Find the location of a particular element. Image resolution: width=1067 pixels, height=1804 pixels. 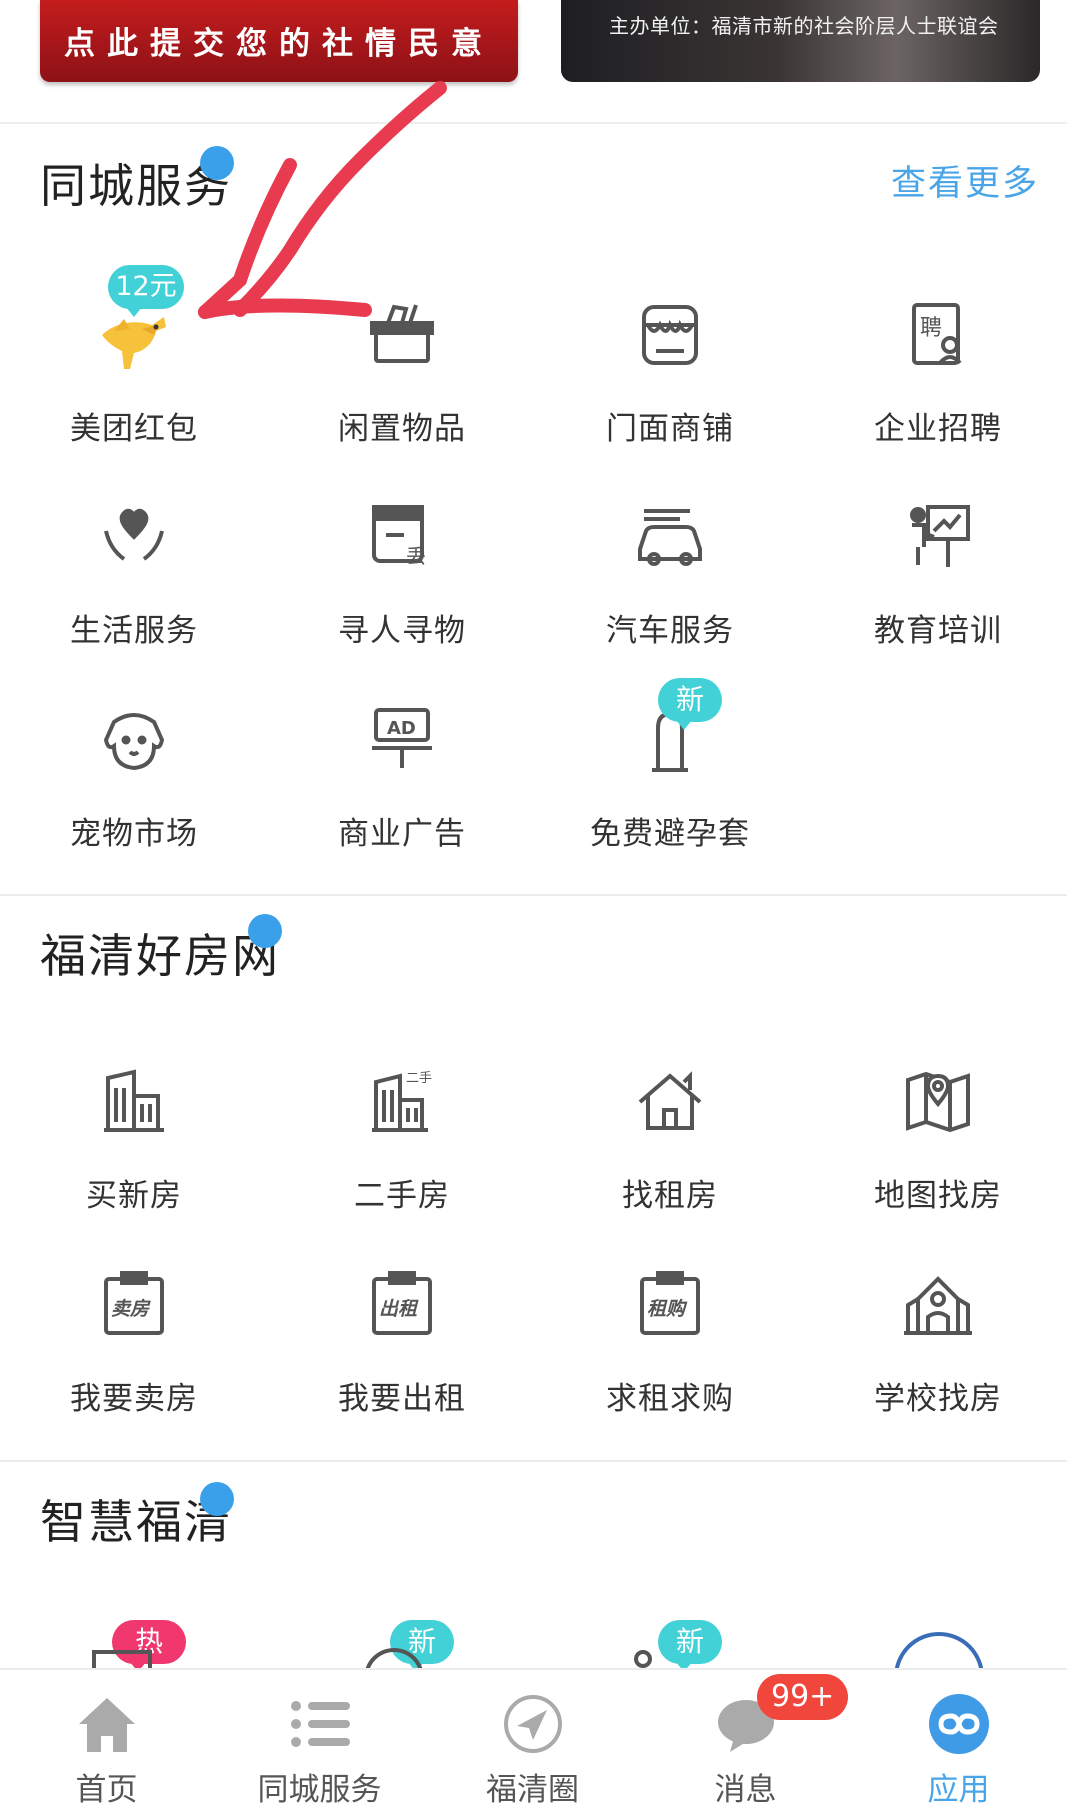

grid-item-second-hand: 二手 二手房 is located at coordinates (402, 1157).